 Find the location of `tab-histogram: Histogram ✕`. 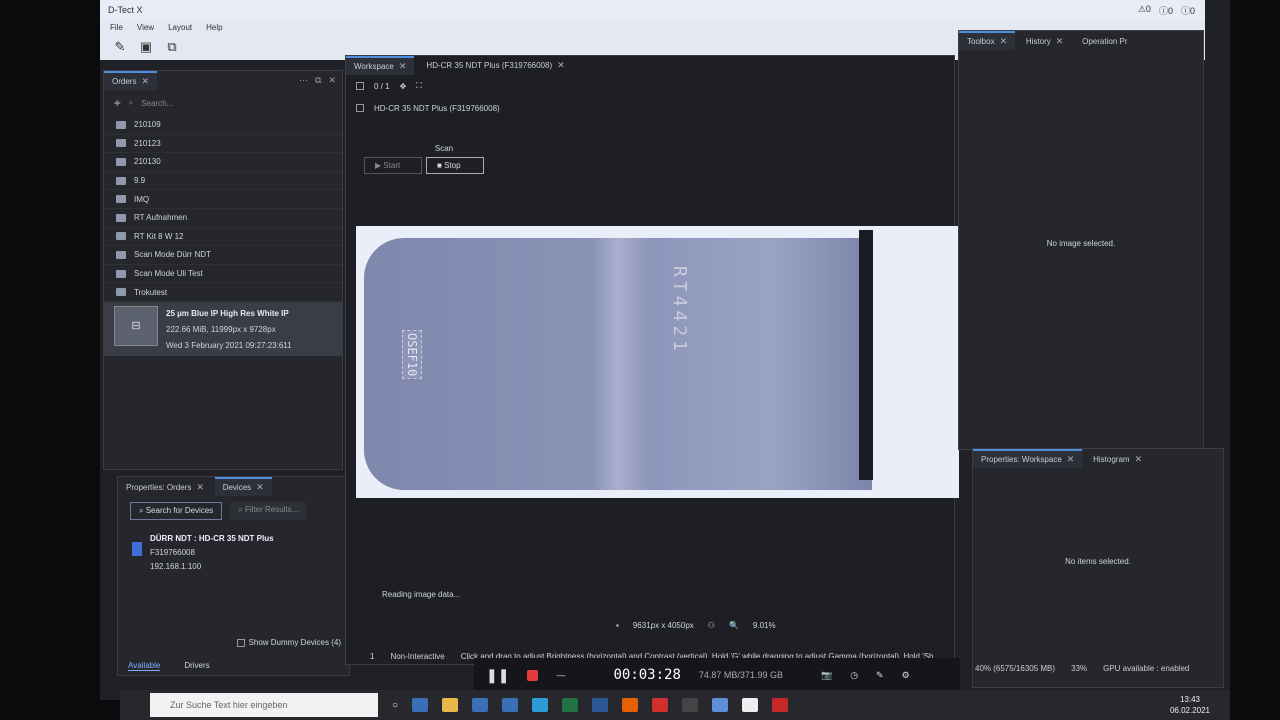

tab-histogram: Histogram ✕ is located at coordinates (1117, 459).